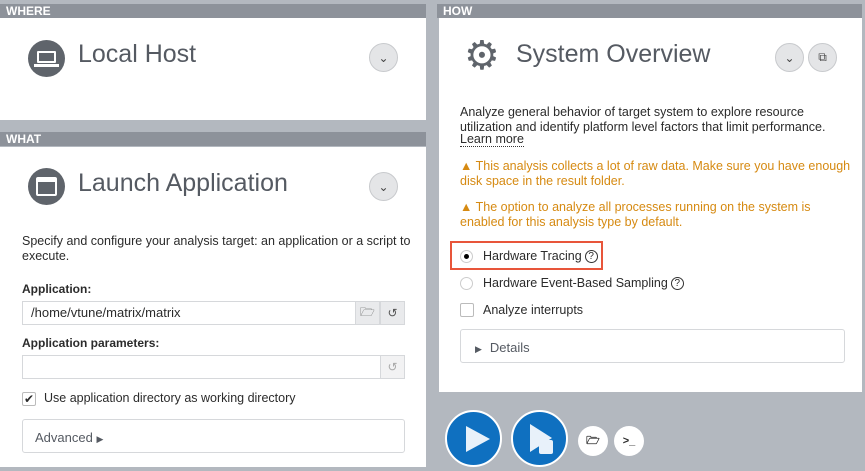  What do you see at coordinates (64, 437) in the screenshot?
I see `advanced-label: Advanced` at bounding box center [64, 437].